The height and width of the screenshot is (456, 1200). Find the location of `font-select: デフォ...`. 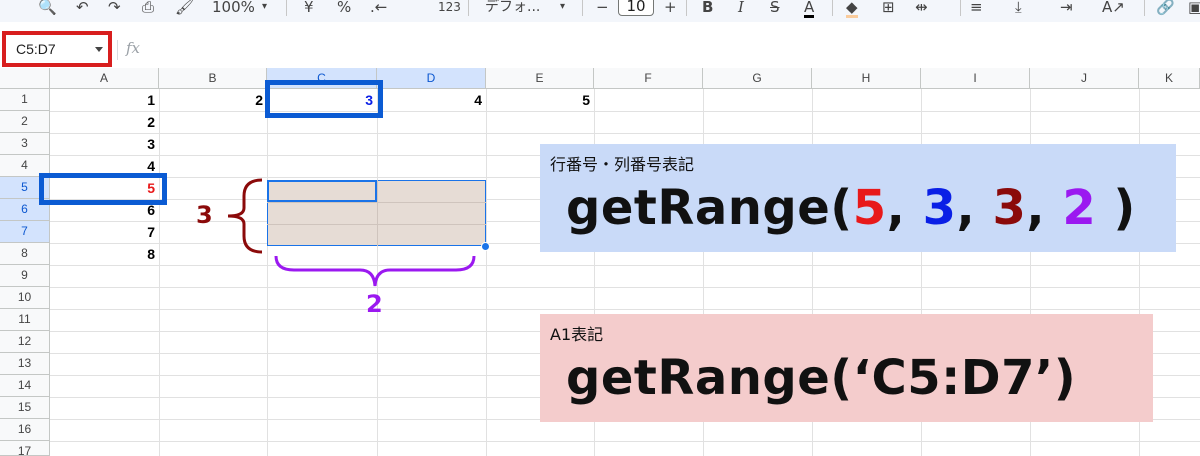

font-select: デフォ... is located at coordinates (512, 9).